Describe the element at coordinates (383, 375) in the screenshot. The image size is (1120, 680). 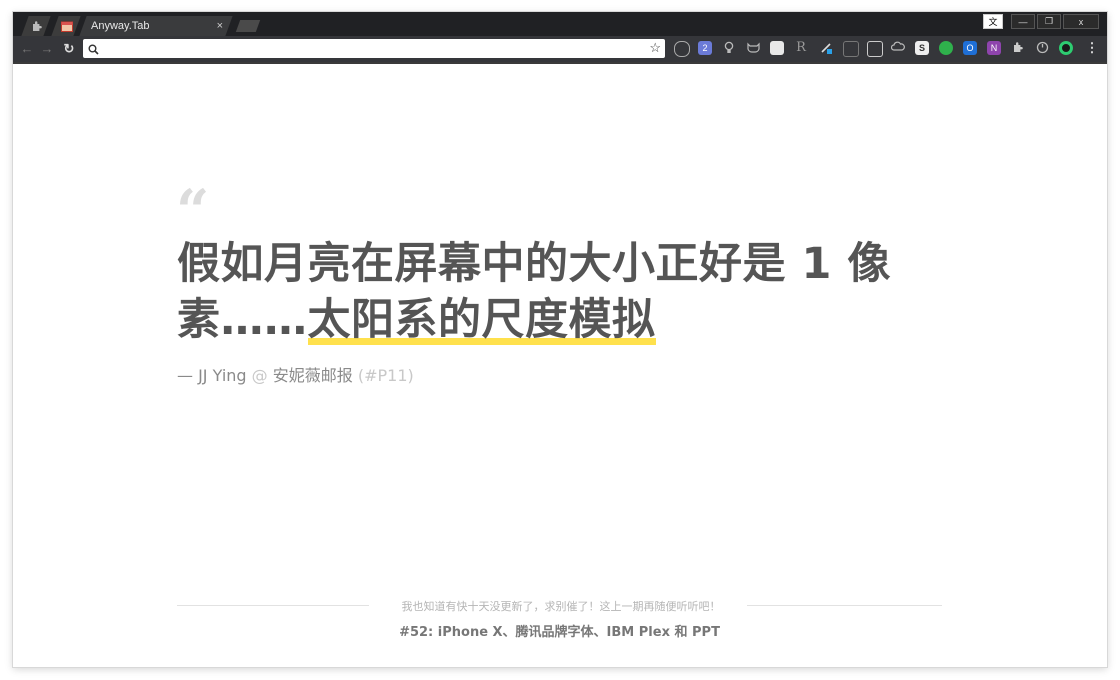
I see `issue-number: (#P11)` at that location.